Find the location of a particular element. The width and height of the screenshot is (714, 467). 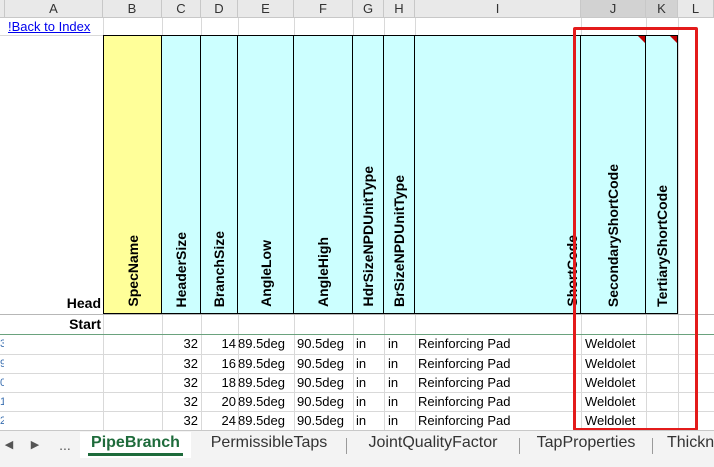

header-cell-anglelow: AngleLow is located at coordinates (266, 174).